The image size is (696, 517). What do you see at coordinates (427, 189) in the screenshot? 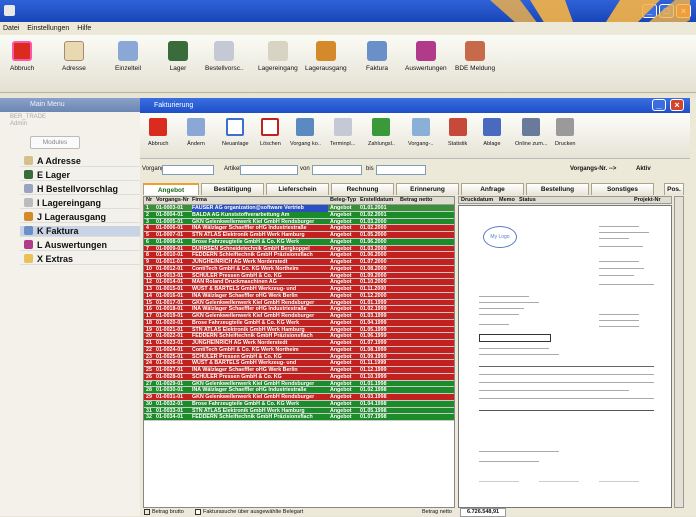
I see `tab-erinnerung: Erinnerung` at bounding box center [427, 189].